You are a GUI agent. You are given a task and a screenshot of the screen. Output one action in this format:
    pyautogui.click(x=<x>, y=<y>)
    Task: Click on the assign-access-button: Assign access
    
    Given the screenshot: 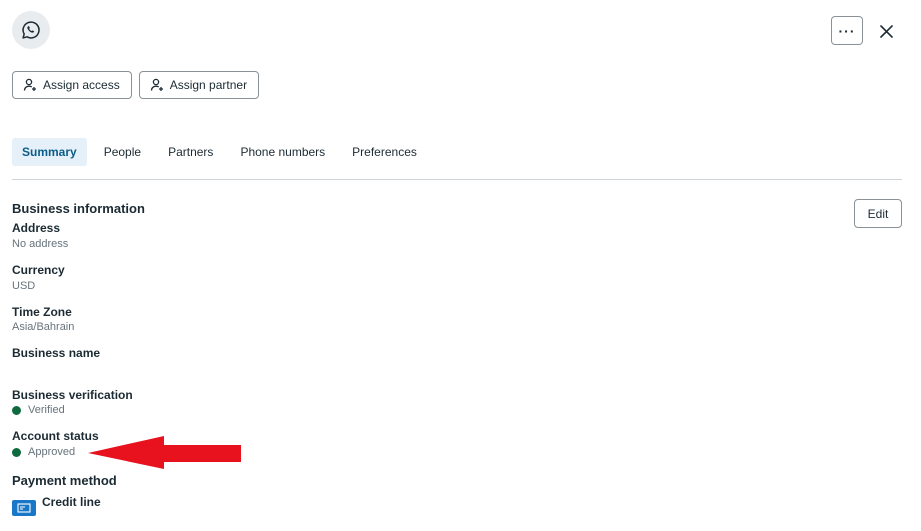 What is the action you would take?
    pyautogui.click(x=72, y=85)
    